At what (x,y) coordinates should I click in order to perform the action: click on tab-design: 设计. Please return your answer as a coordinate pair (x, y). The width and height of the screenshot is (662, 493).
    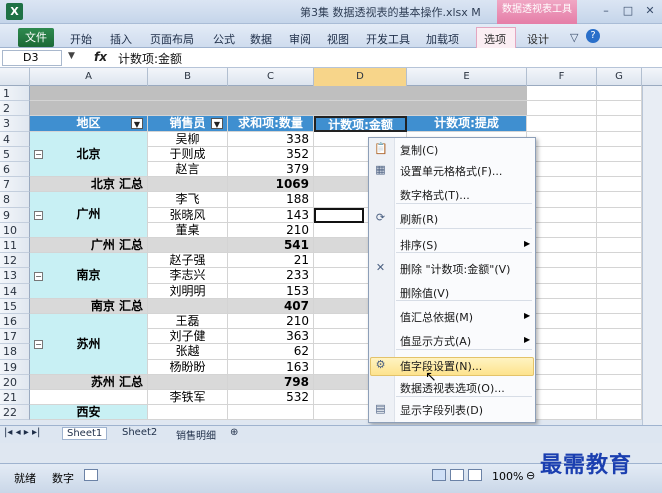
    Looking at the image, I should click on (538, 39).